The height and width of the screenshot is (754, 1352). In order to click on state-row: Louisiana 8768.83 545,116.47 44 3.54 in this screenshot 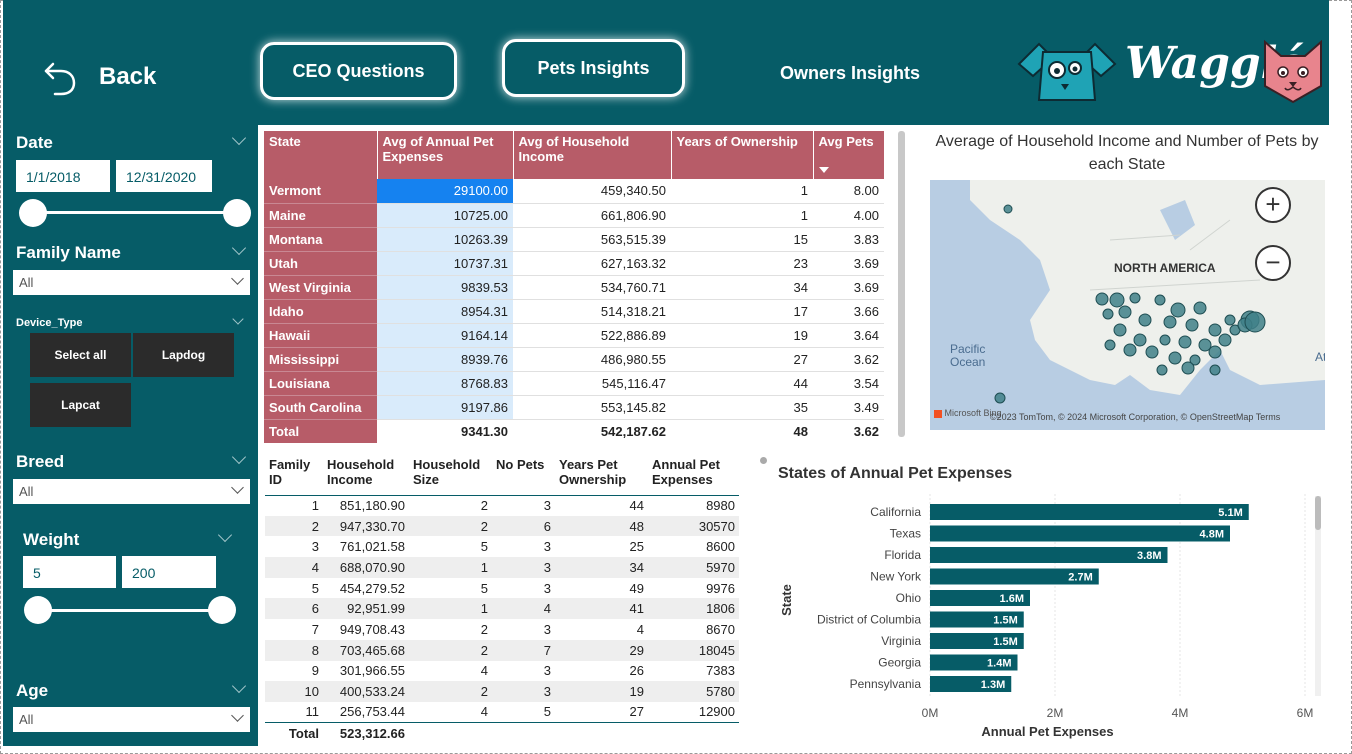, I will do `click(574, 383)`.